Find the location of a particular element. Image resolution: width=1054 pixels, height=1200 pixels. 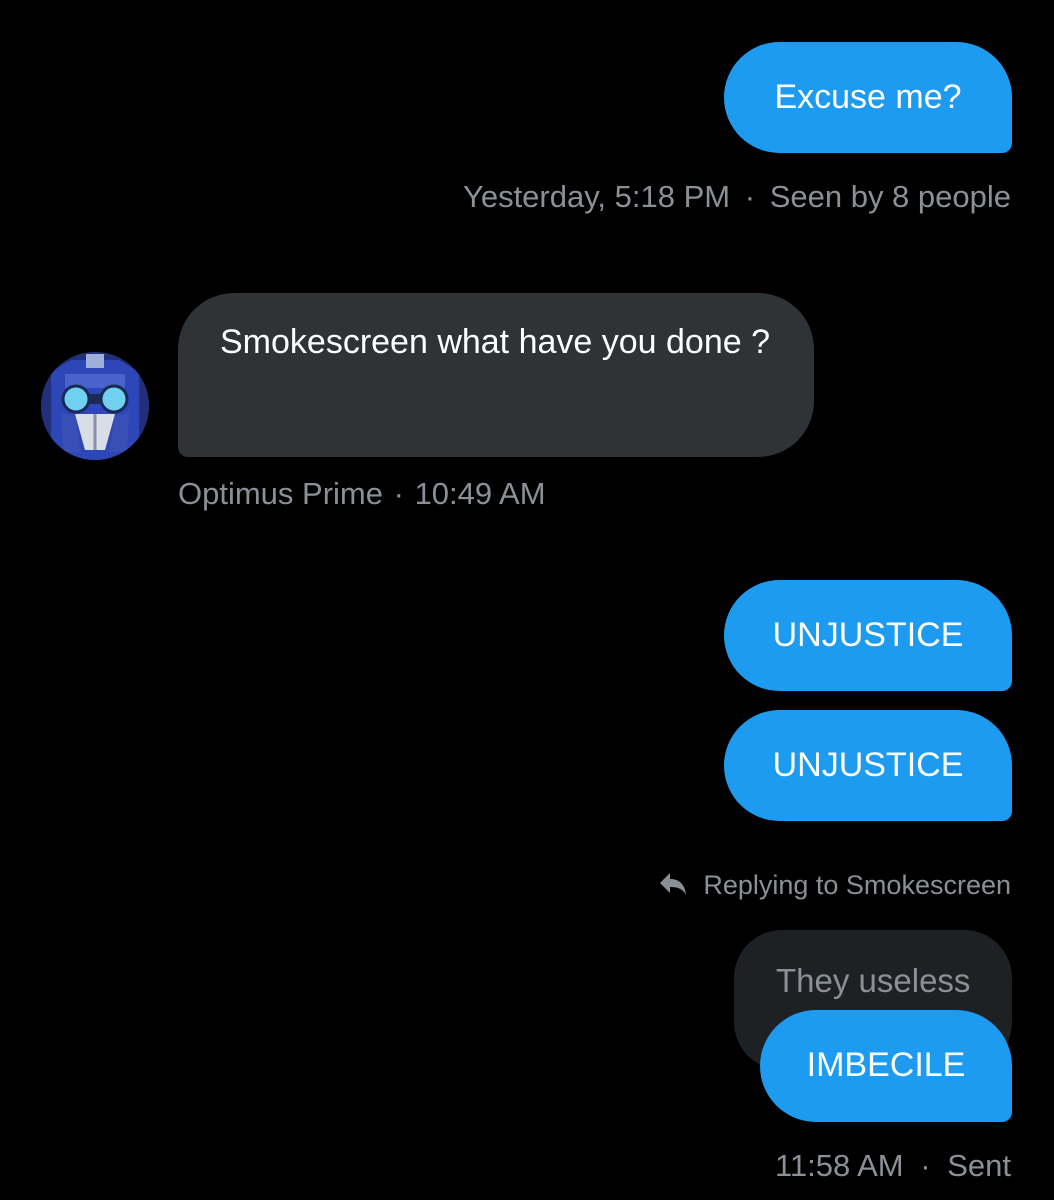

message-timestamp: Yesterday, 5:18 PM is located at coordinates (597, 196).